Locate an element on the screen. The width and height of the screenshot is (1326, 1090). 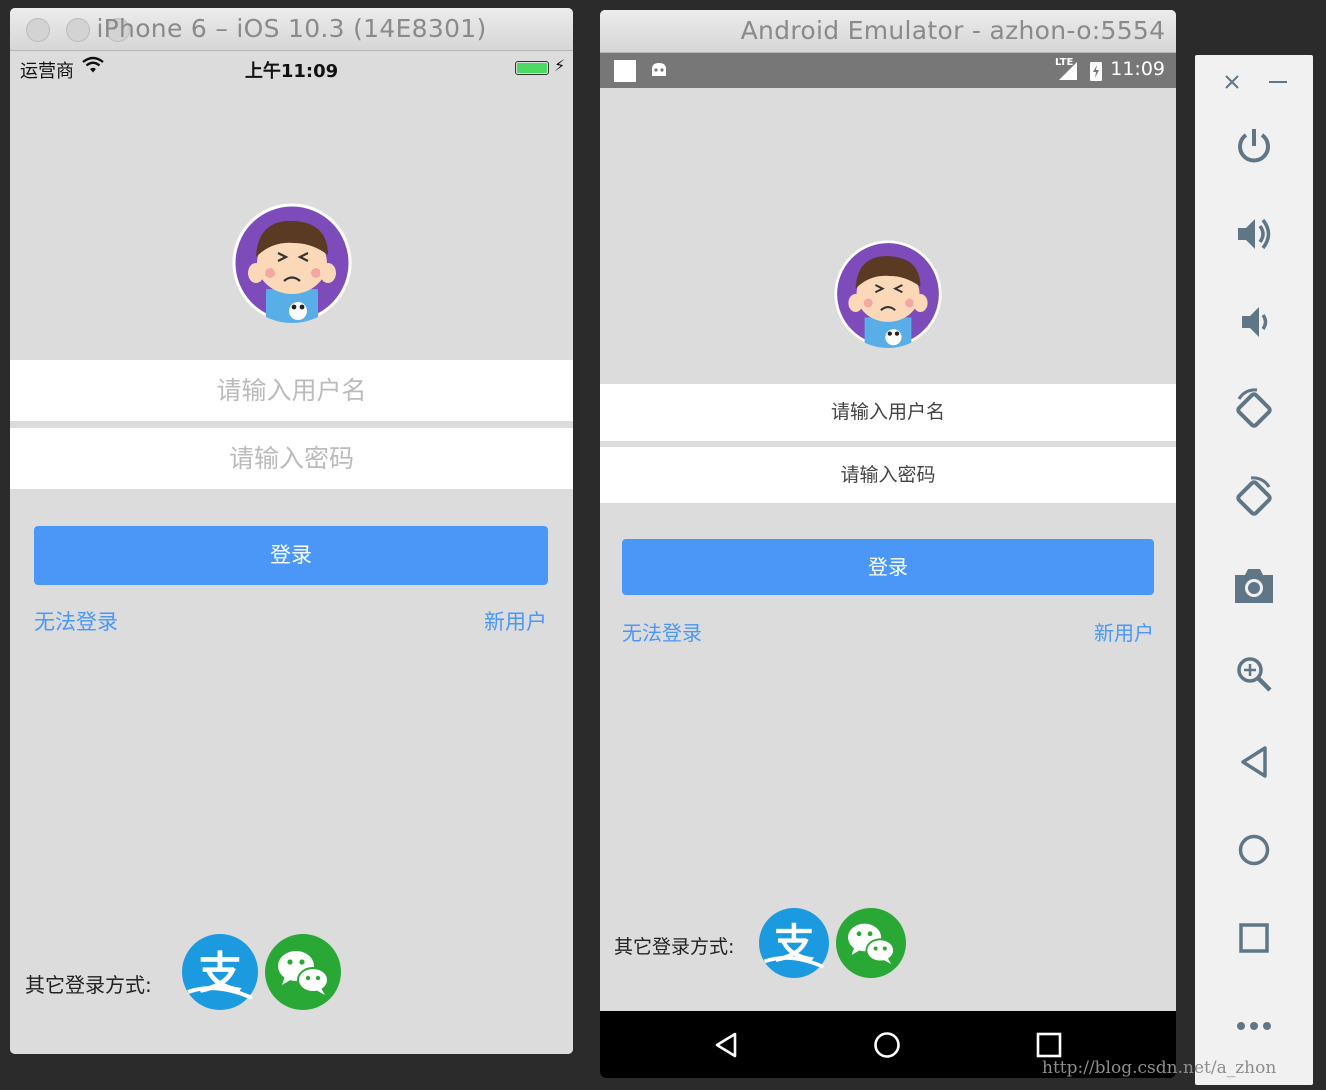
ios-status-bar: 运营商 上午11:09 ⚡ is located at coordinates (291, 68).